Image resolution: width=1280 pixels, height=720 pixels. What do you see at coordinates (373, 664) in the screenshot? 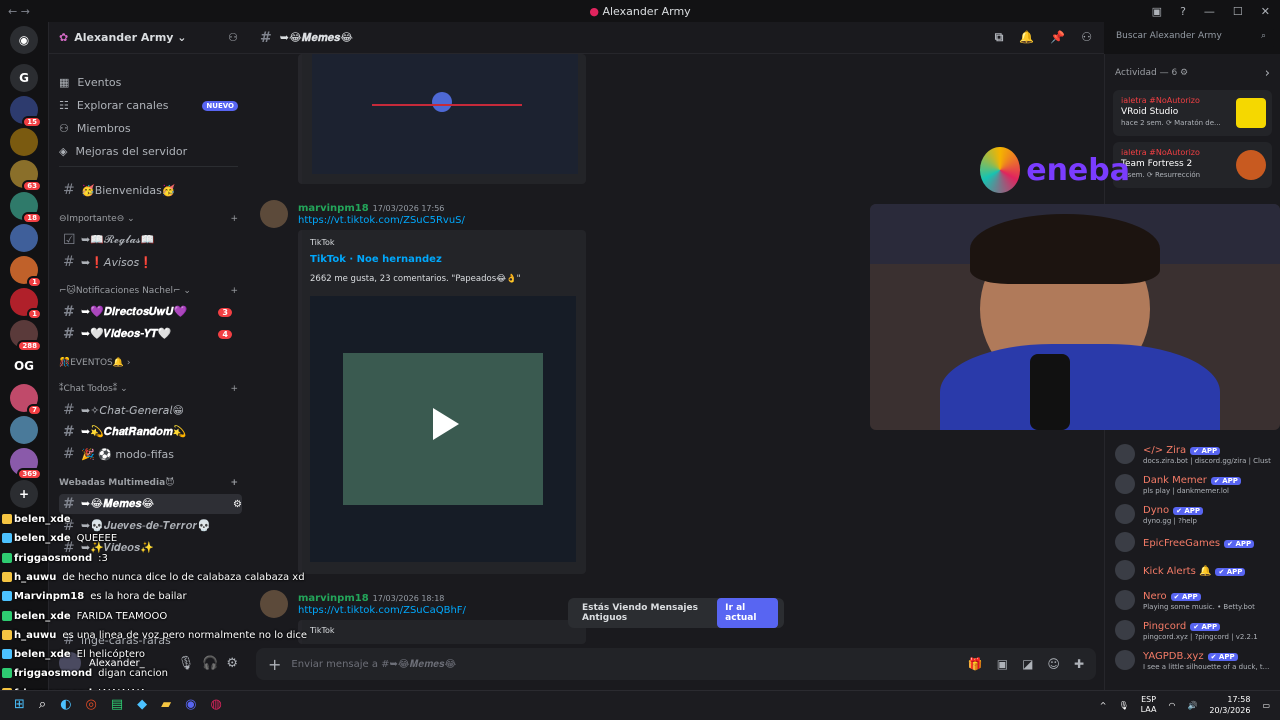
I see `message-input: Enviar mensaje a #➥😂𝑴𝒆𝒎𝒆𝒔😂` at bounding box center [373, 664].